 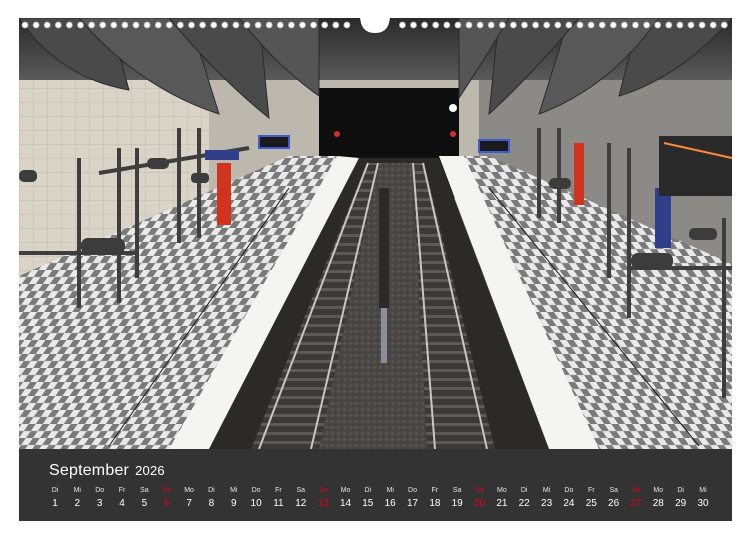 I want to click on day-number: 28, so click(x=658, y=503).